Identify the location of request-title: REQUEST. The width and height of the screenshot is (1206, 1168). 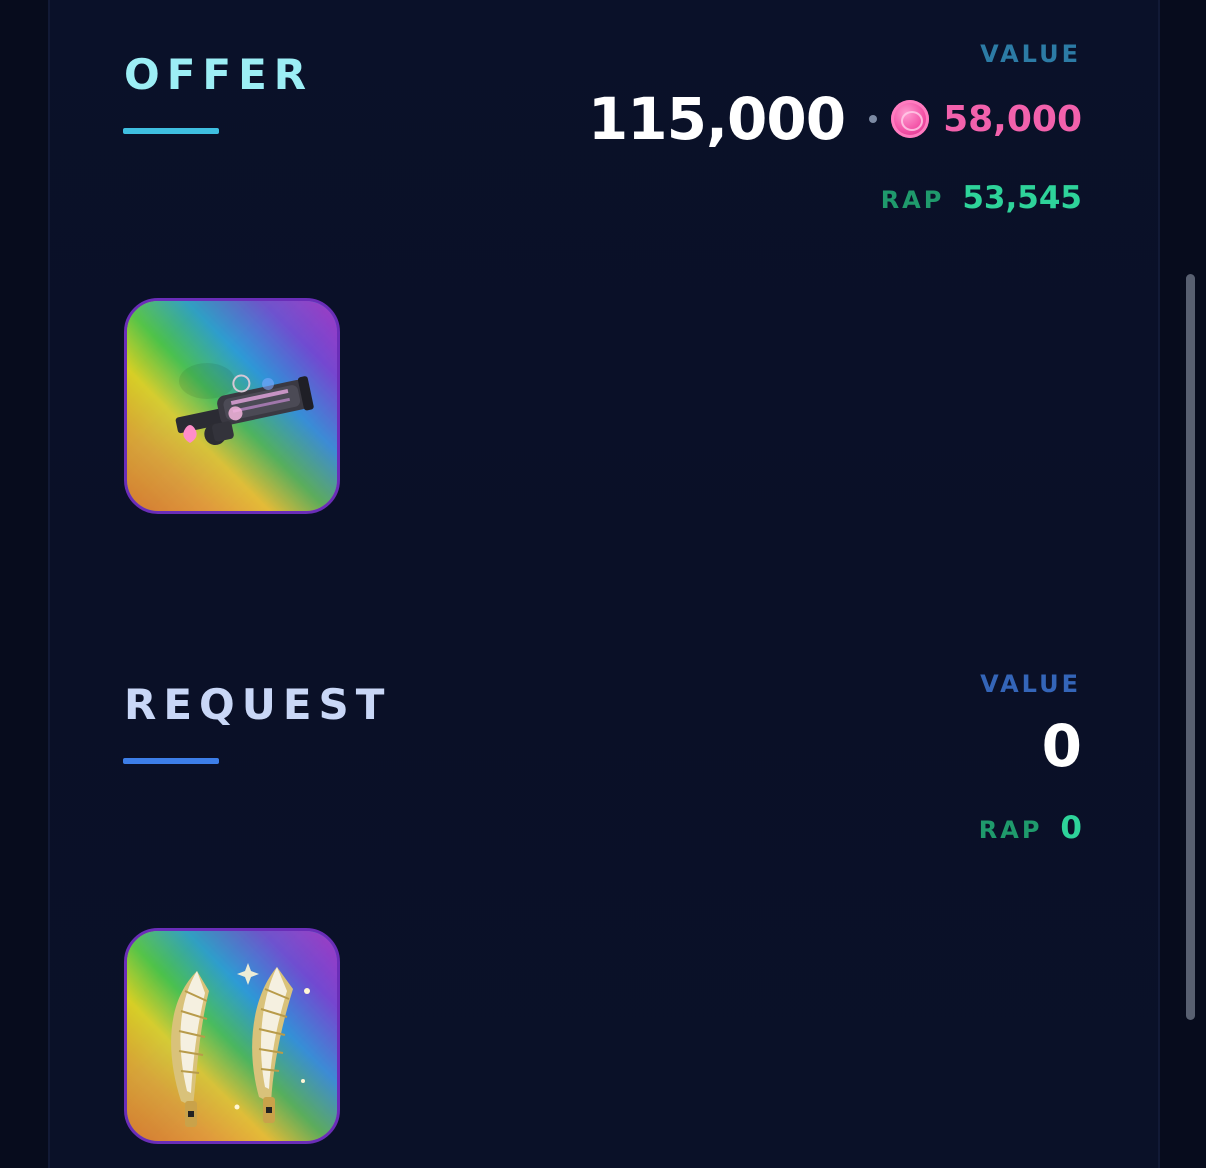
(258, 704).